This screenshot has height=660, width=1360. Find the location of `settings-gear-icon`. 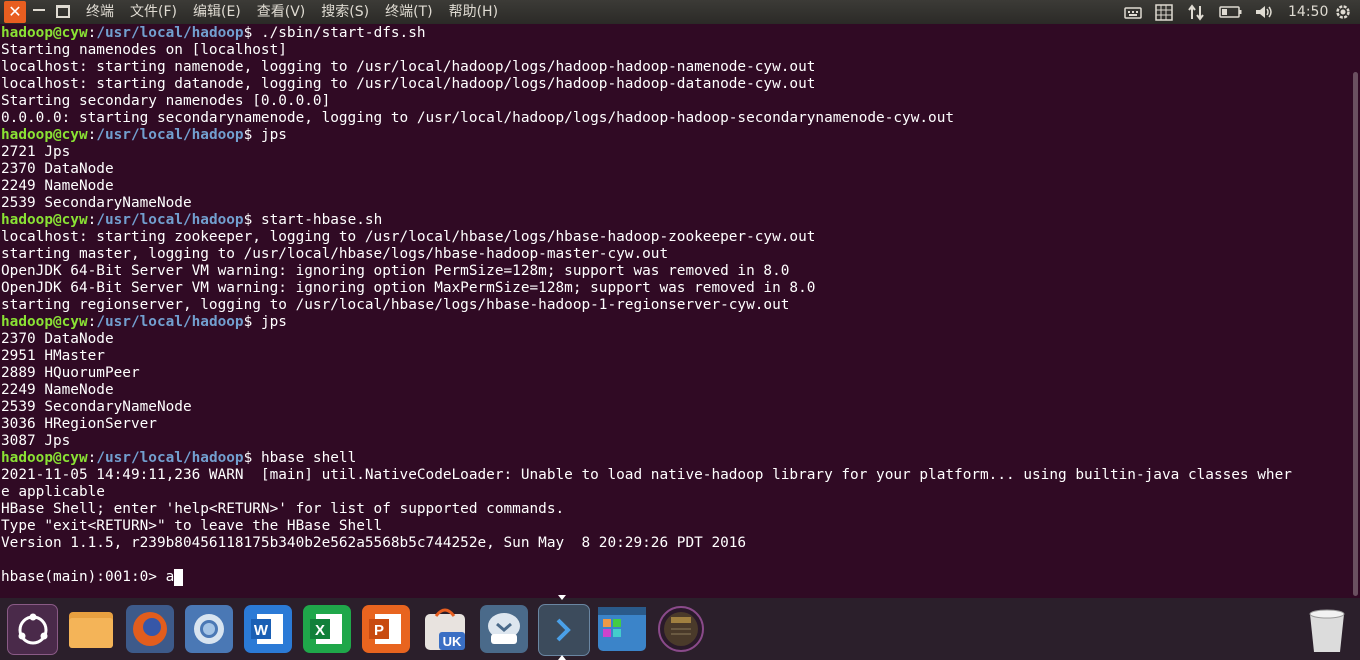

settings-gear-icon is located at coordinates (1343, 12).